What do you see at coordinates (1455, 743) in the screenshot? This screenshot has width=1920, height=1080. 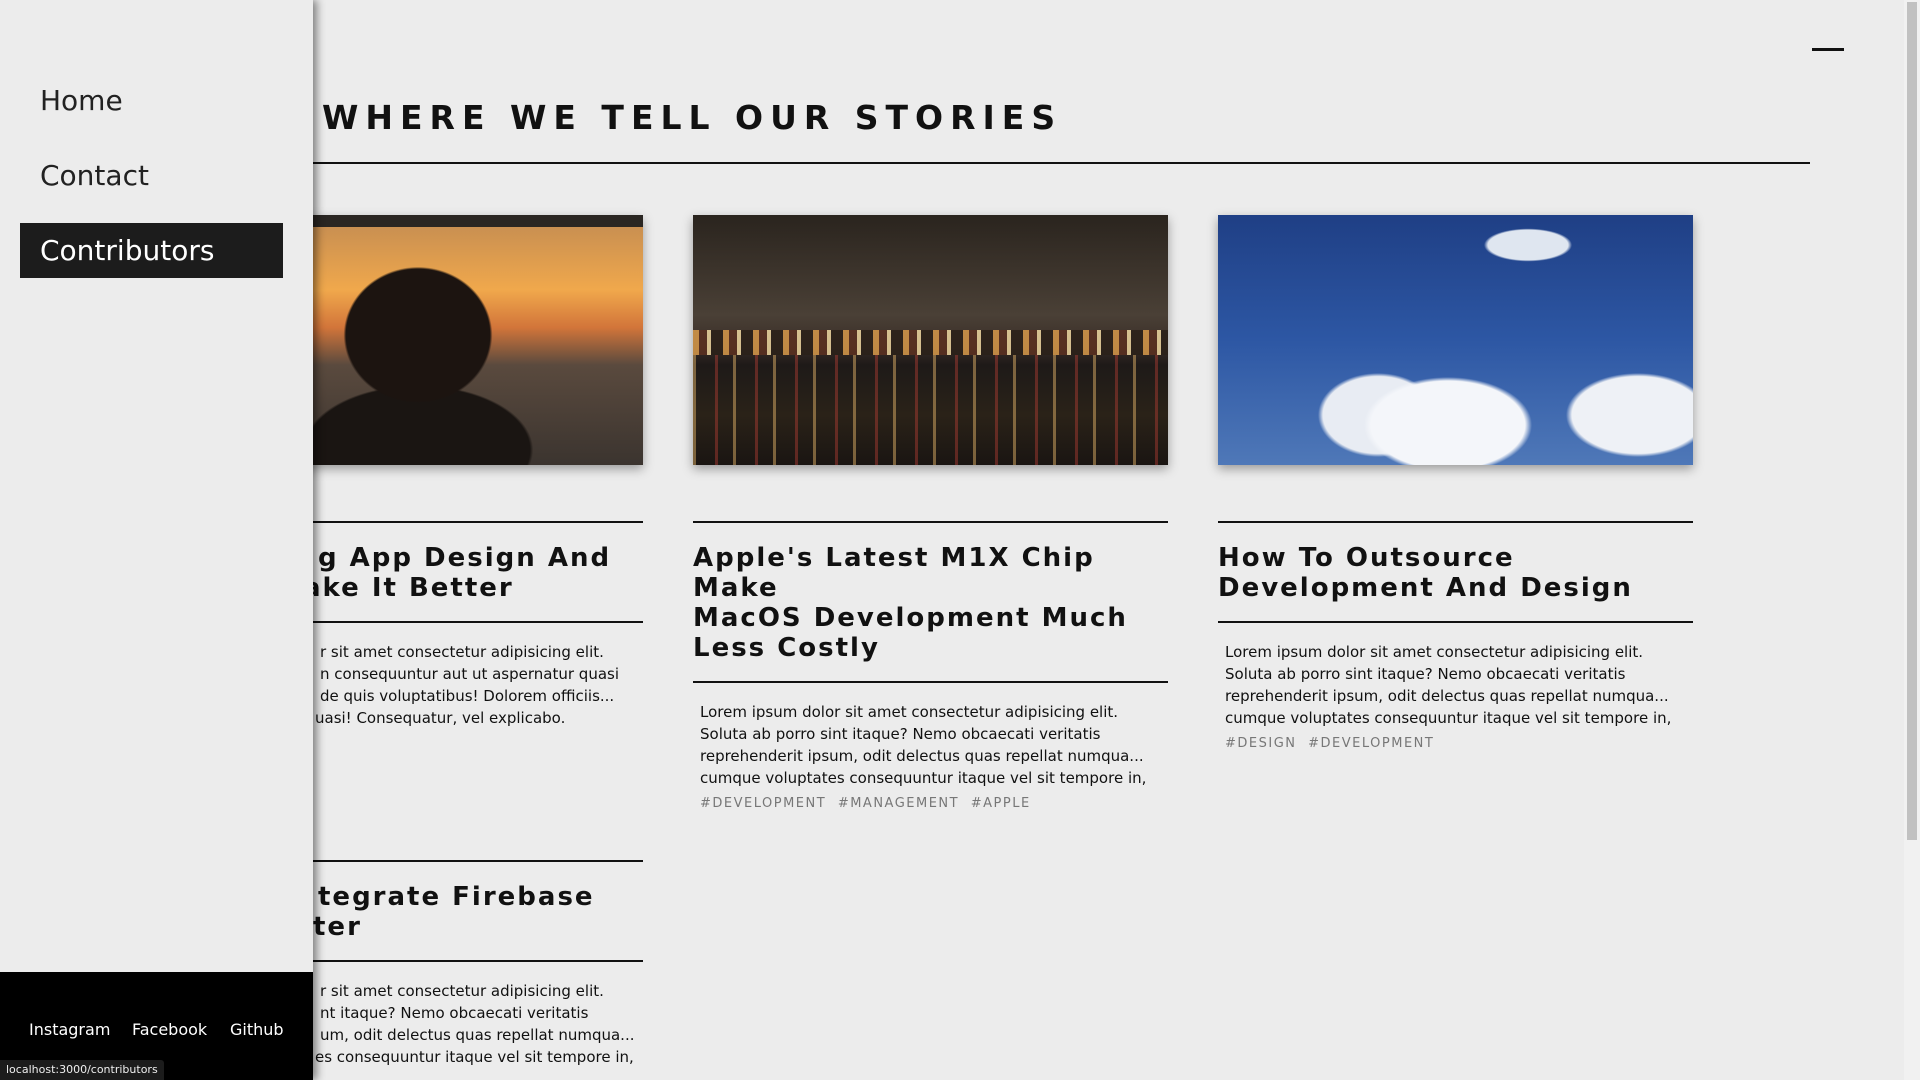 I see `post-tags: #DESIGN #DEVELOPMENT` at bounding box center [1455, 743].